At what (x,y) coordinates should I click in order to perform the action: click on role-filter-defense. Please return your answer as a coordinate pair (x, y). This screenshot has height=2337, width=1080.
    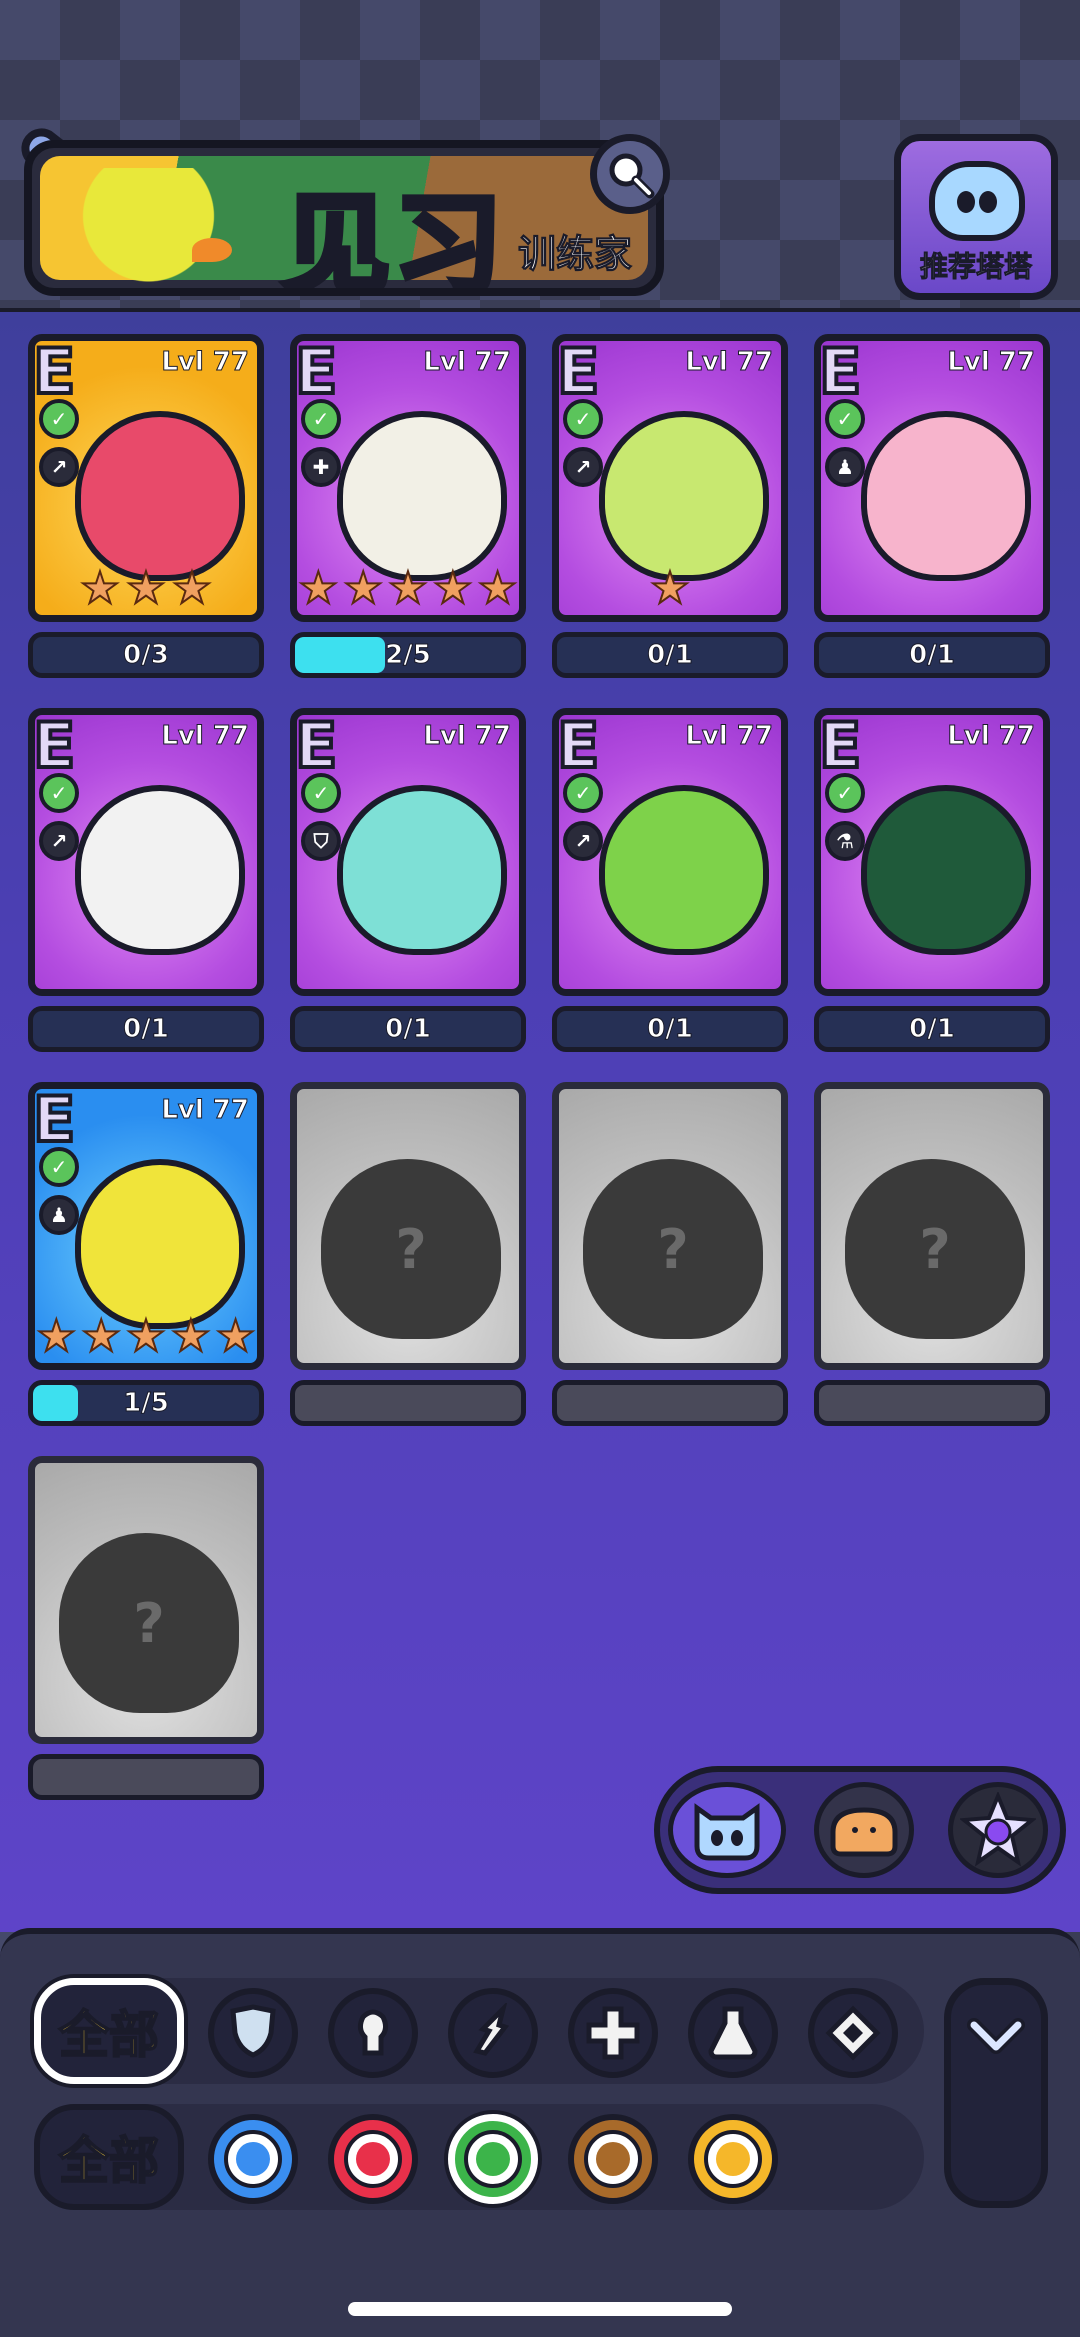
    Looking at the image, I should click on (253, 2033).